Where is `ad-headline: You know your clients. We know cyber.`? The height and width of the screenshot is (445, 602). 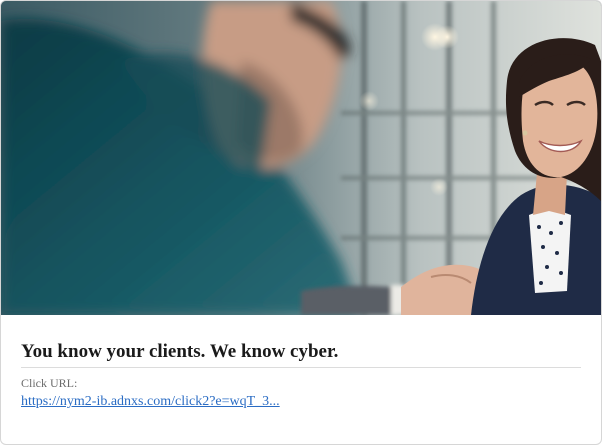
ad-headline: You know your clients. We know cyber. is located at coordinates (301, 339).